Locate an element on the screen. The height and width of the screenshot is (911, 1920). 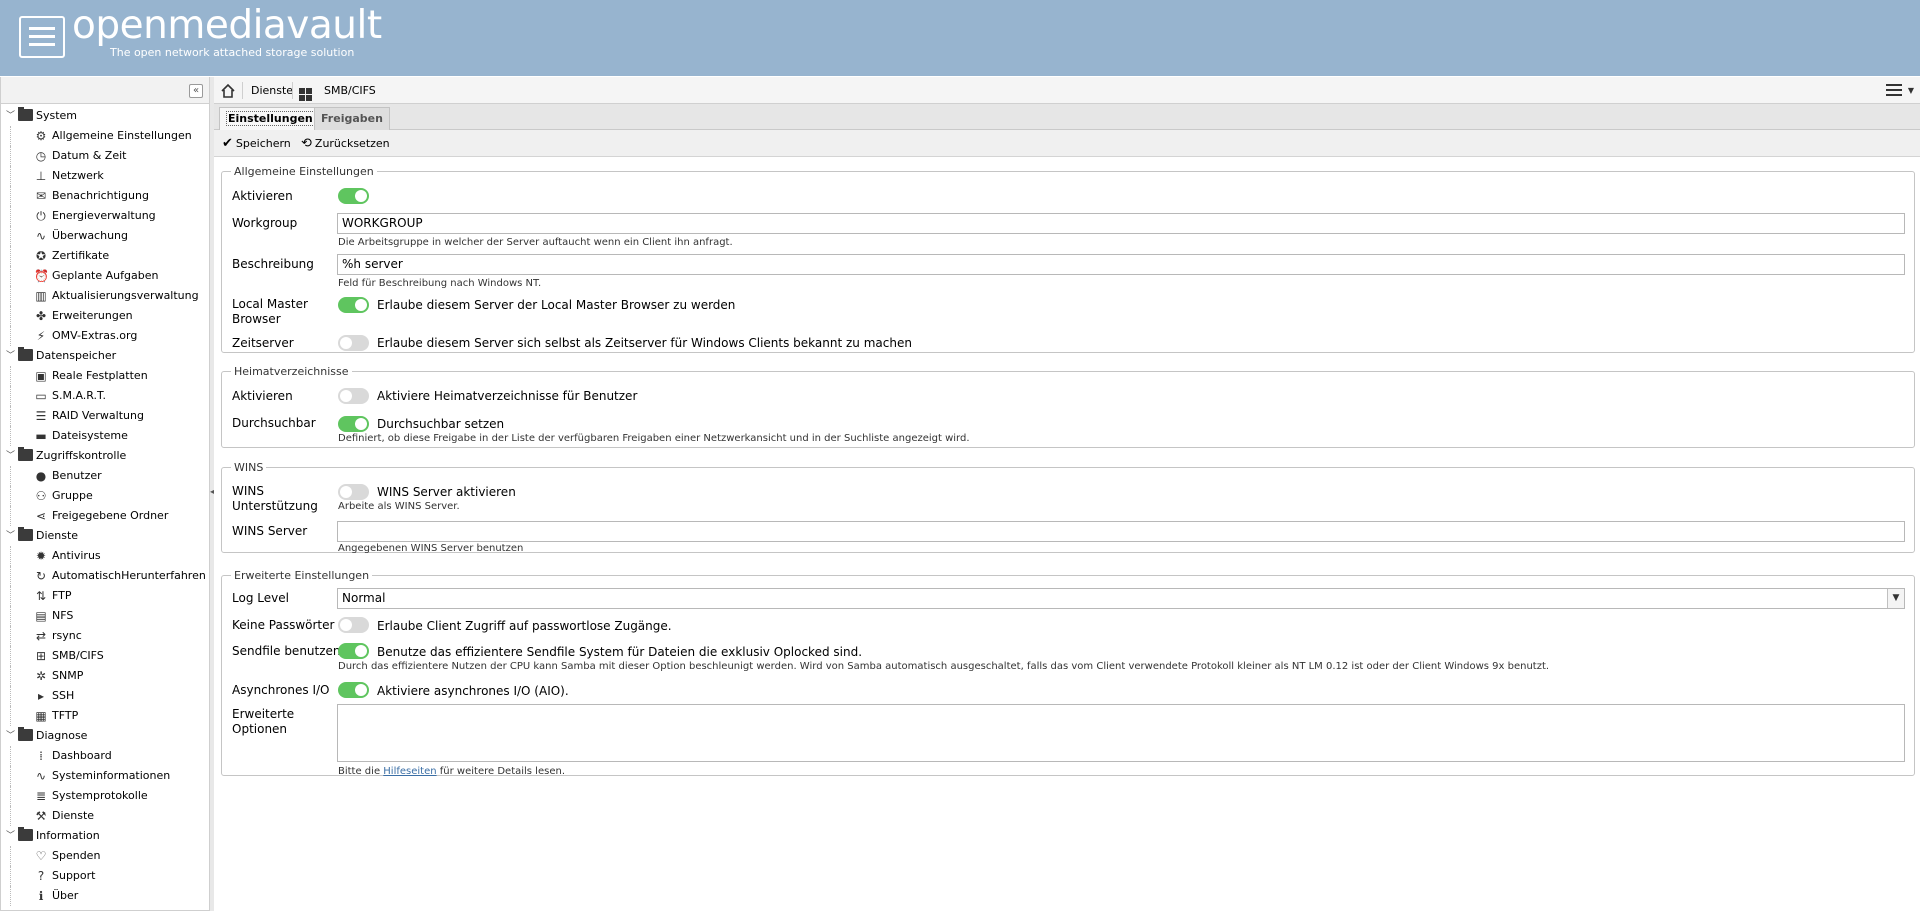
wins-server-input is located at coordinates (1121, 531).